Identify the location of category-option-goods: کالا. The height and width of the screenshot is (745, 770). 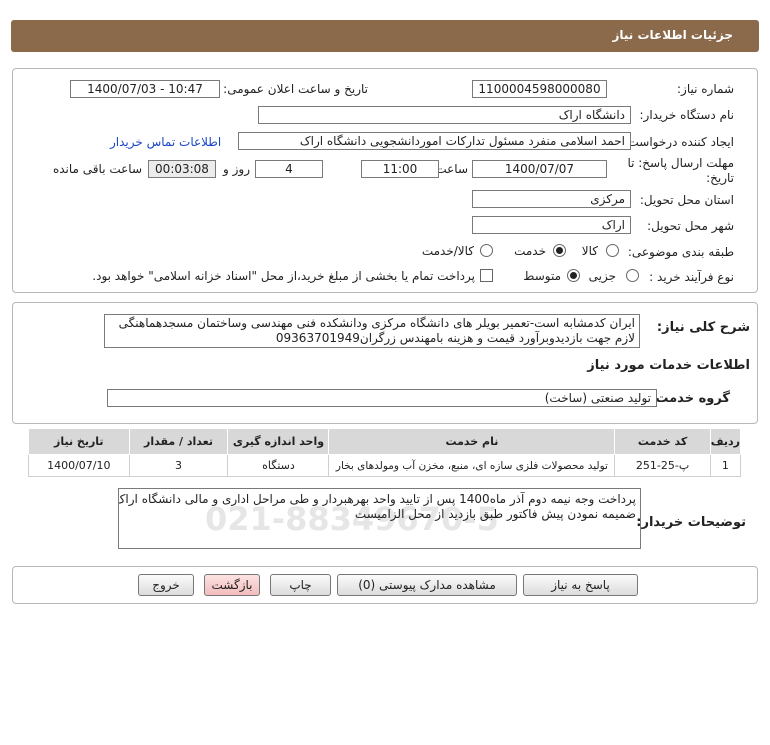
(589, 251).